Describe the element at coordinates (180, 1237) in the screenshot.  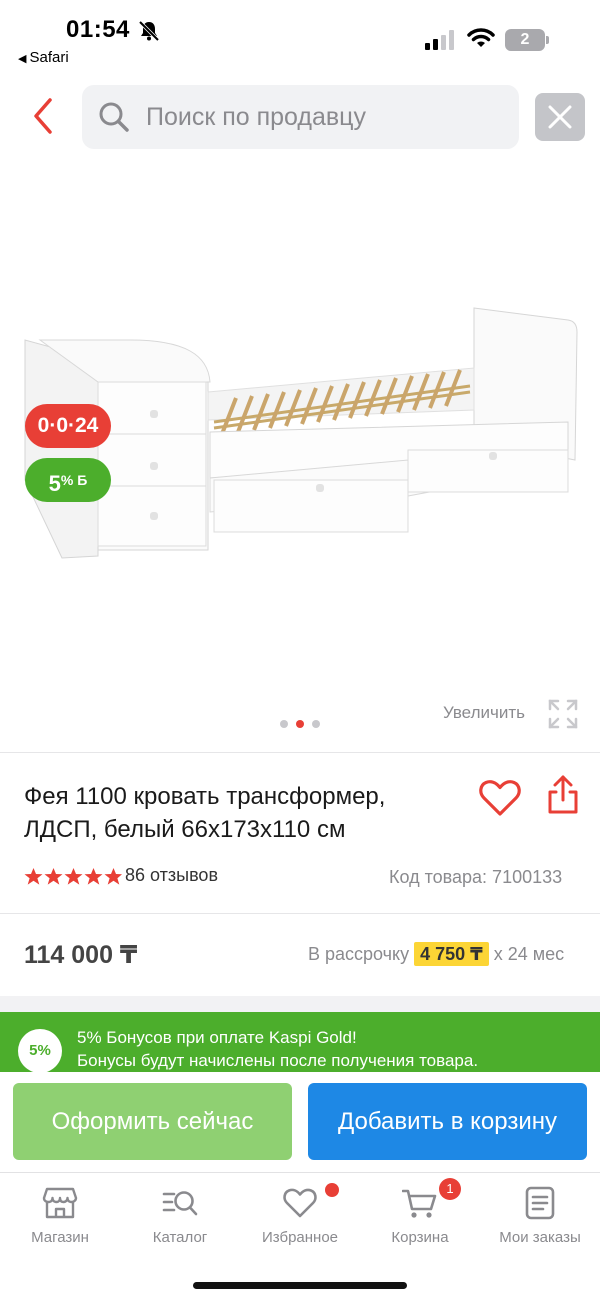
I see `tab-label: Каталог` at that location.